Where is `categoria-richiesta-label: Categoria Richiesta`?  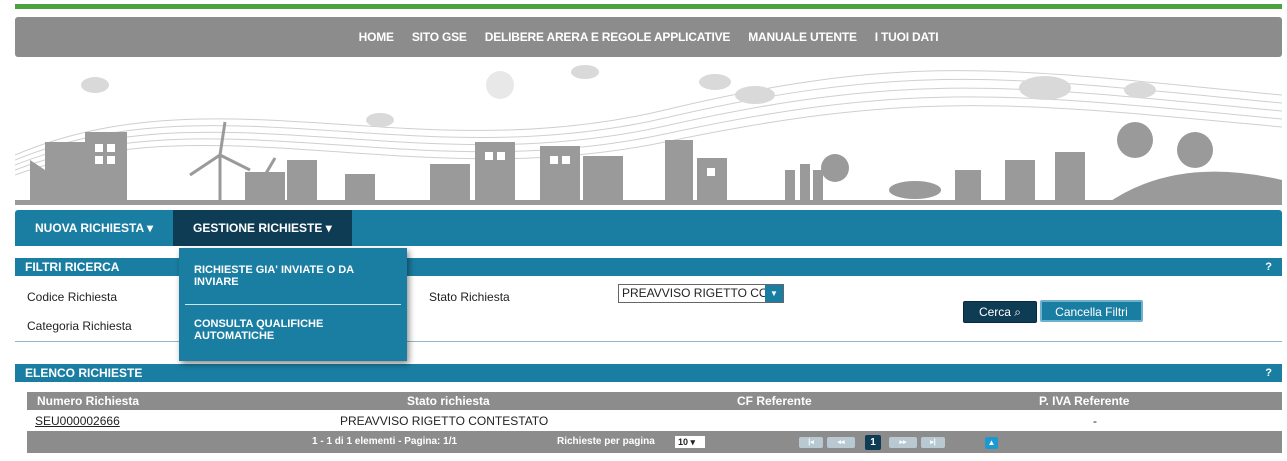 categoria-richiesta-label: Categoria Richiesta is located at coordinates (79, 326).